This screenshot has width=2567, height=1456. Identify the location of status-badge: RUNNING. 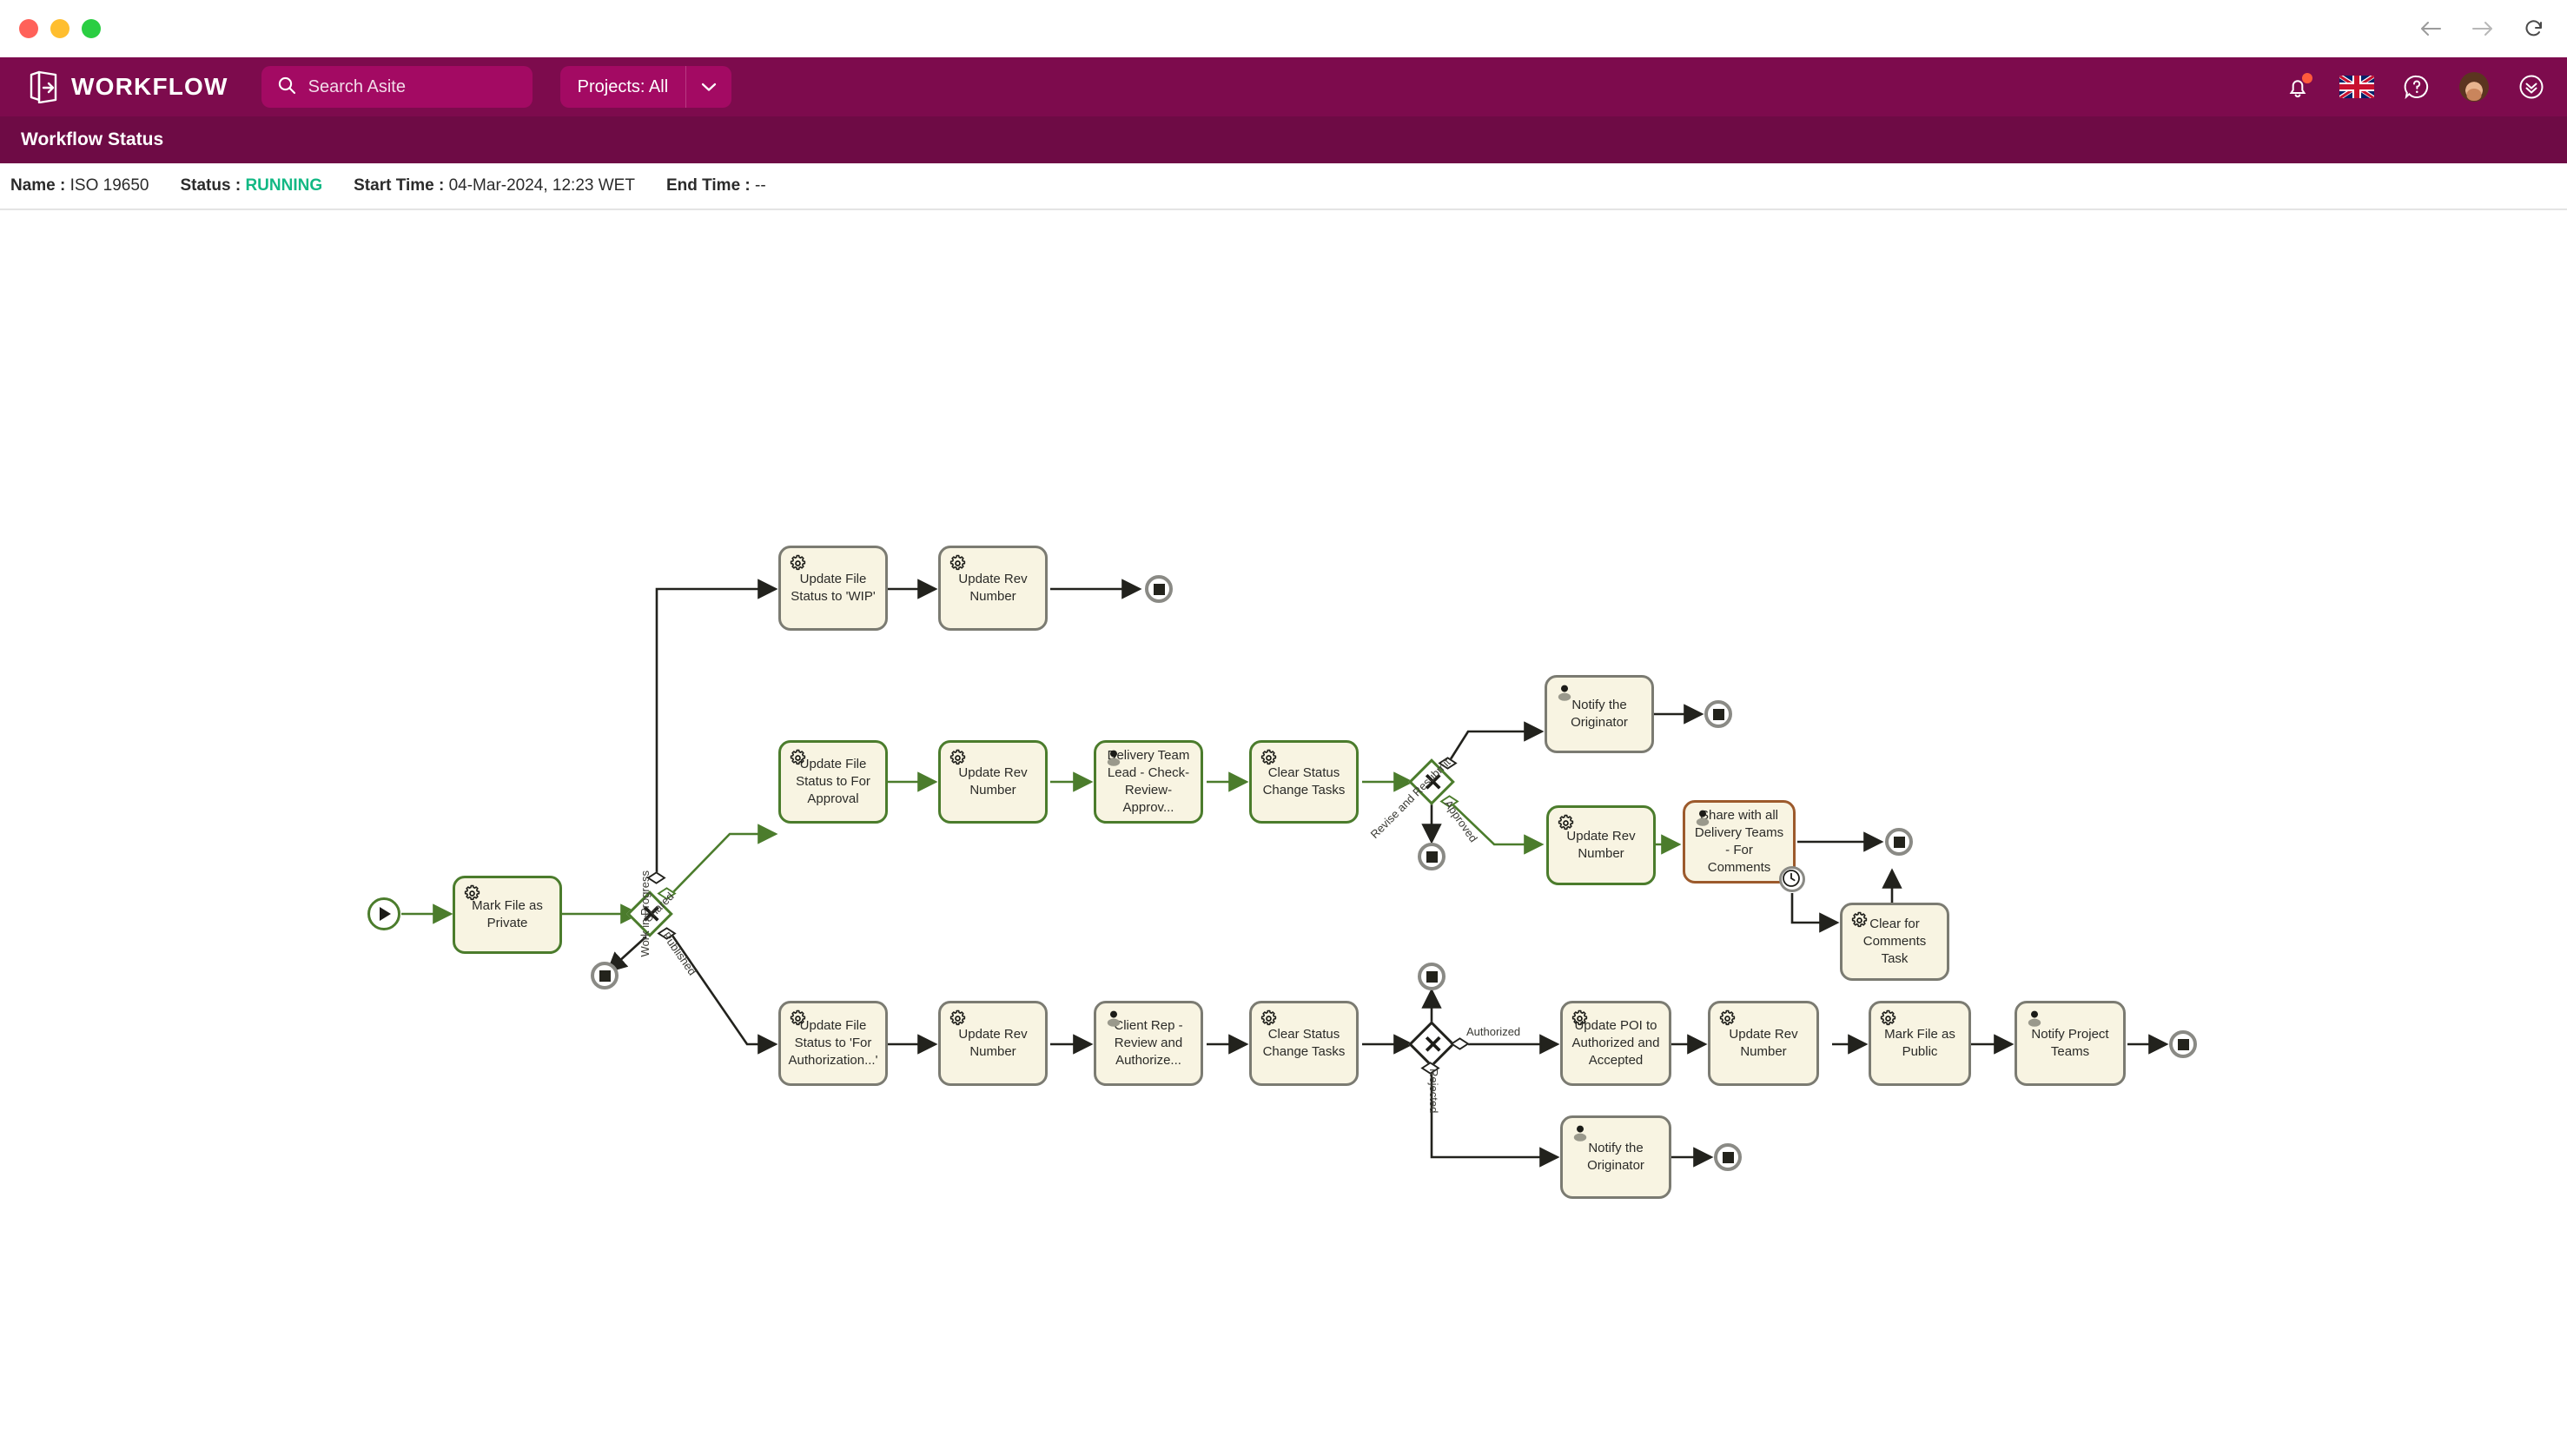
(284, 185).